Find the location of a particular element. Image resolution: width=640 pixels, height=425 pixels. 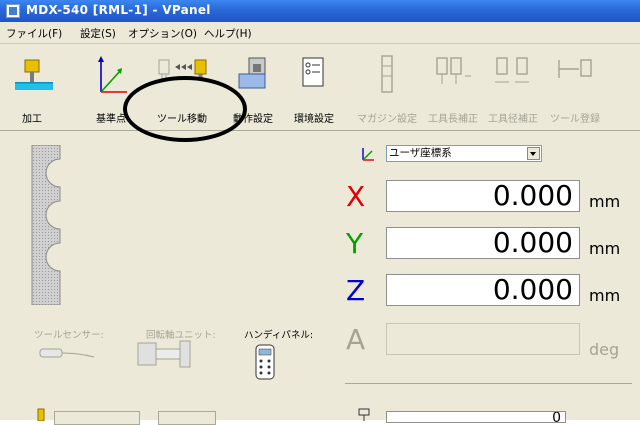

tool-sensor-label: ツールセンサー: is located at coordinates (69, 335).